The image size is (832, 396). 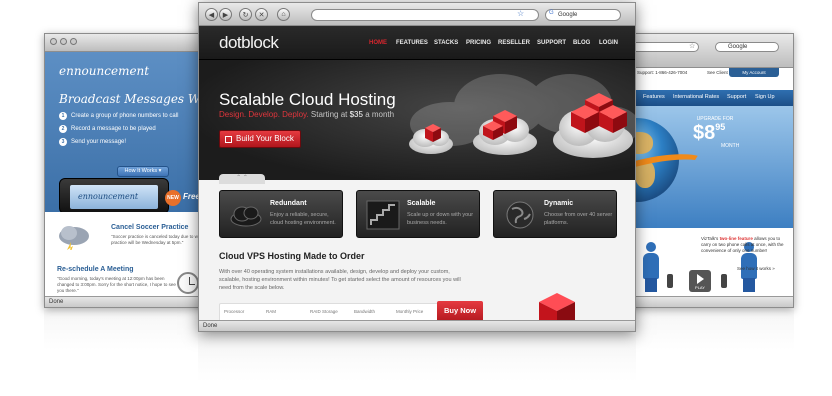 What do you see at coordinates (654, 97) in the screenshot?
I see `nav-features: Features` at bounding box center [654, 97].